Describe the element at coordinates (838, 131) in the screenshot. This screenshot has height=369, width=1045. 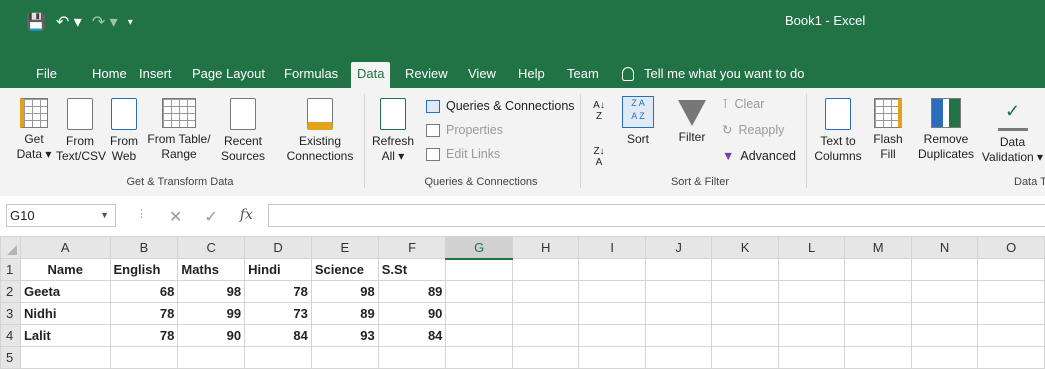
I see `text-to-columns-button: Text to Columns` at that location.